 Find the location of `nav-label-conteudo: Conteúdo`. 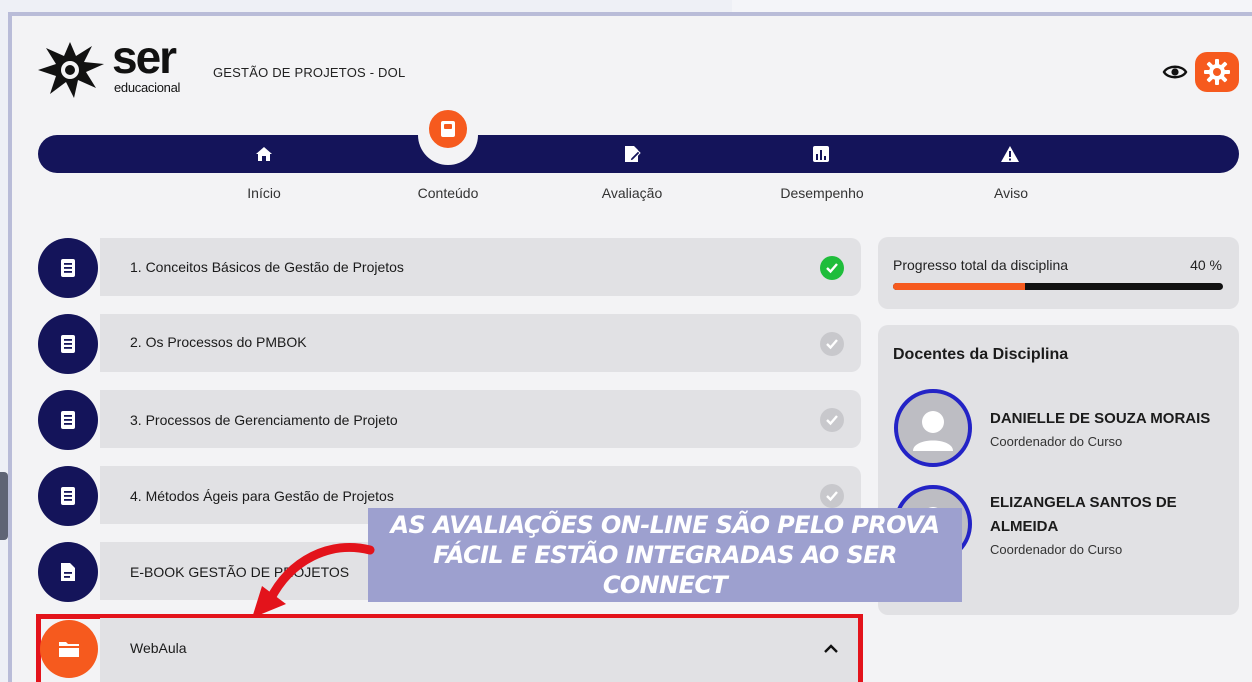

nav-label-conteudo: Conteúdo is located at coordinates (448, 193).